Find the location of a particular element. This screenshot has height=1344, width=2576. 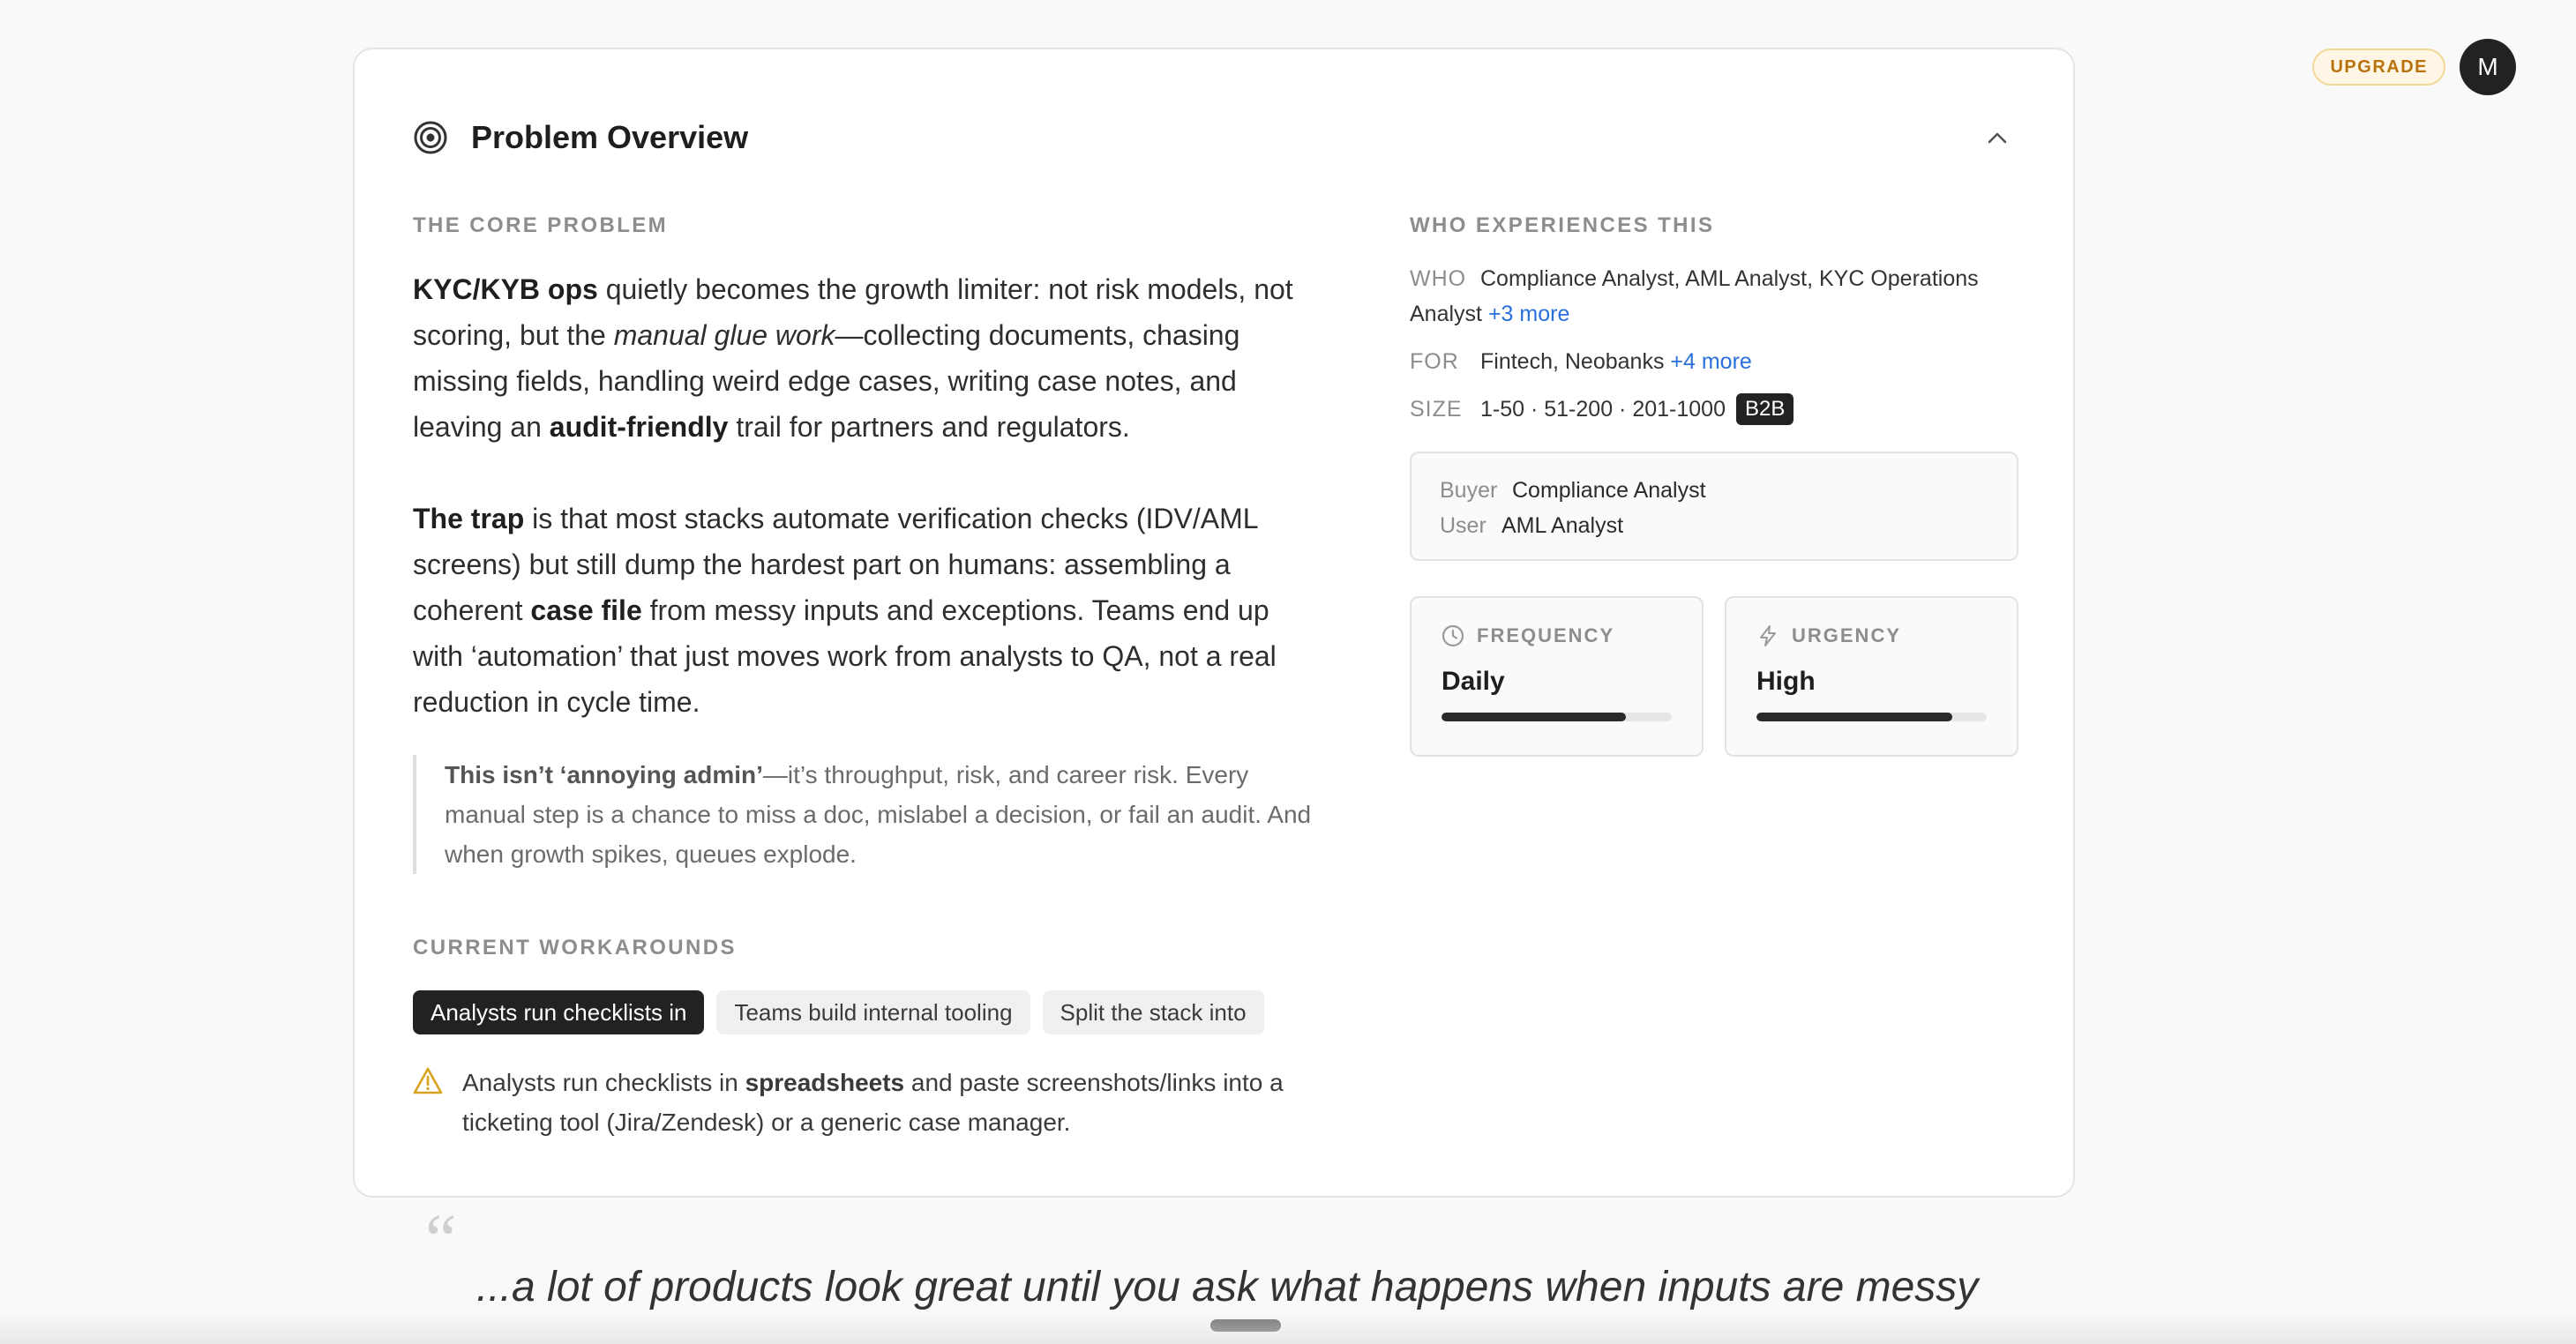

buyer-row: Buyer Compliance Analyst is located at coordinates (1573, 490).